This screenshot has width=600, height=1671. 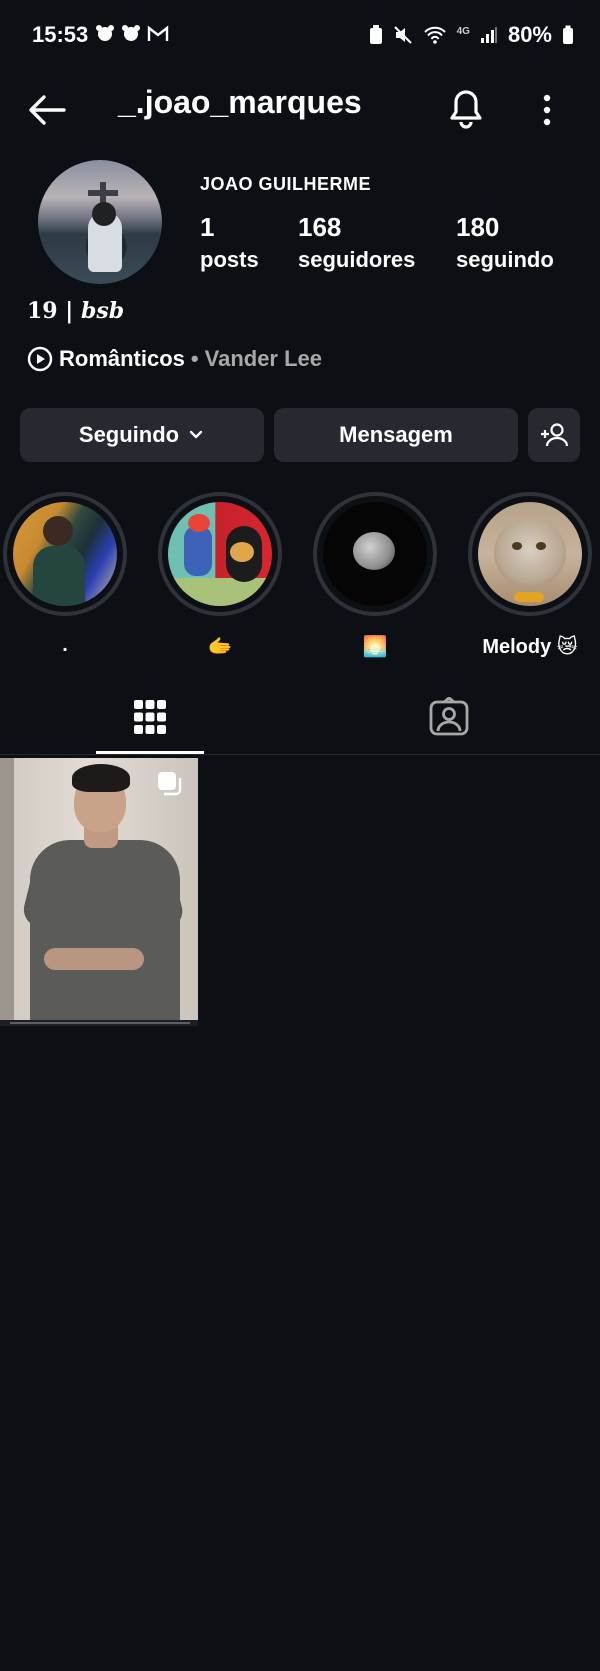 What do you see at coordinates (100, 222) in the screenshot?
I see `profile-avatar` at bounding box center [100, 222].